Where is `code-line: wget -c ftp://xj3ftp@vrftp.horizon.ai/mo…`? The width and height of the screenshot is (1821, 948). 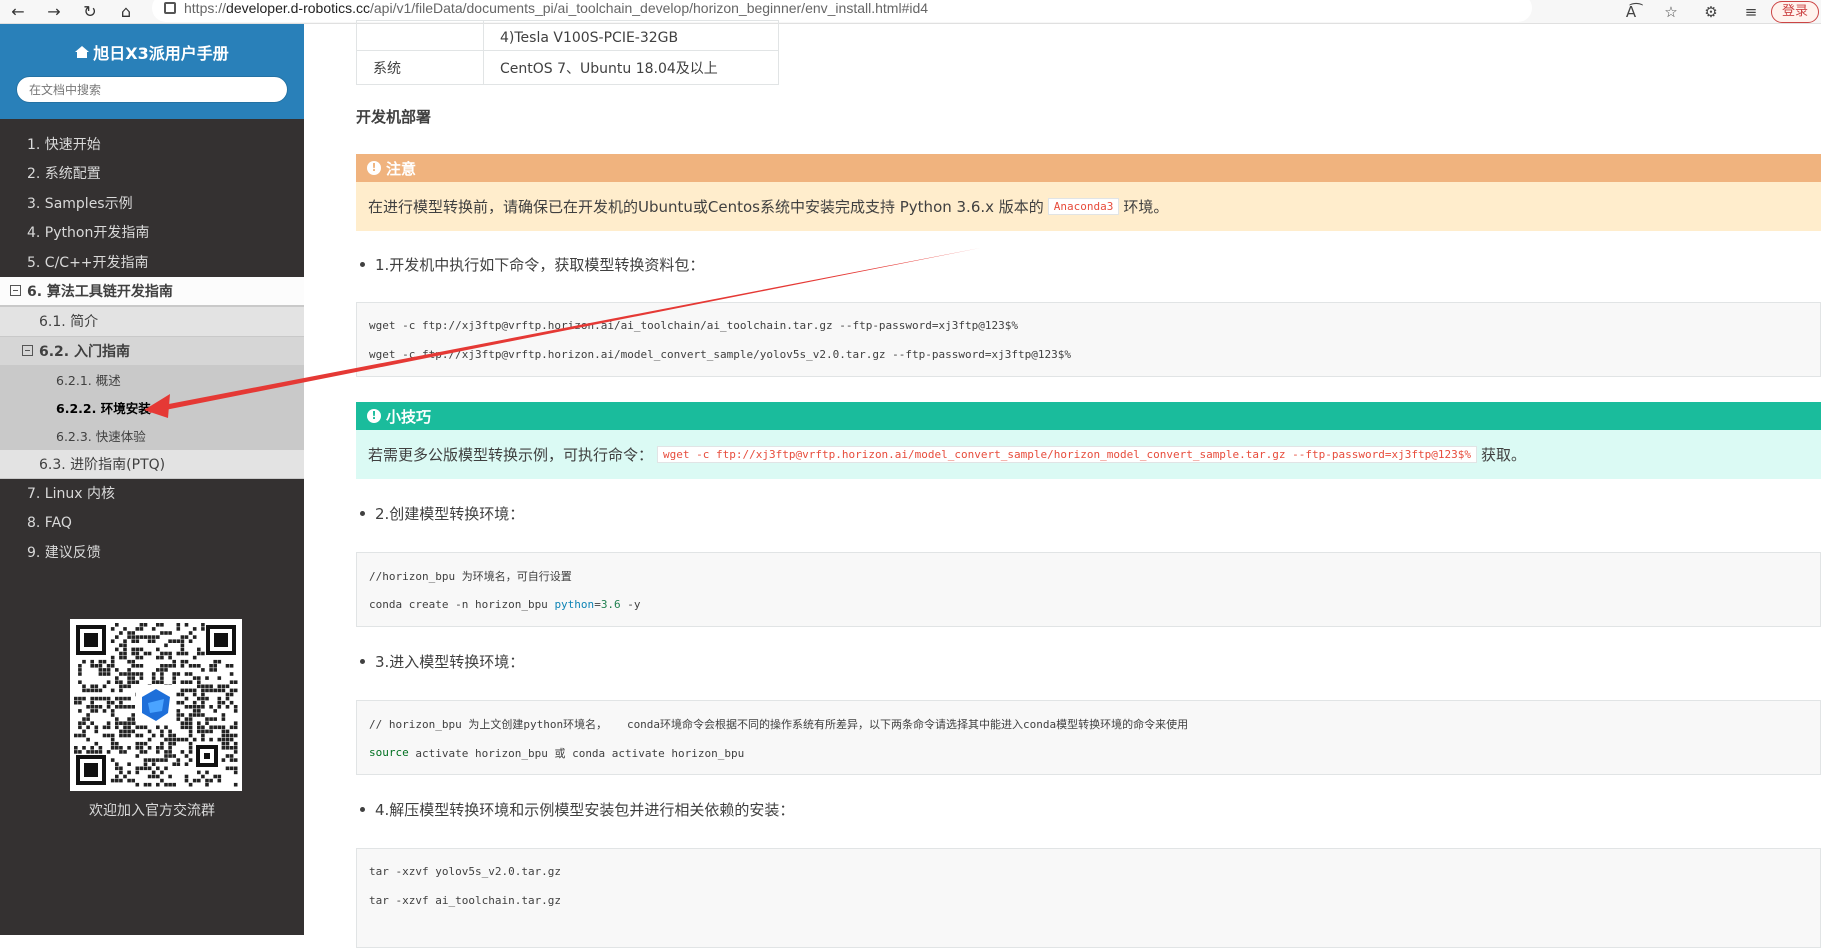
code-line: wget -c ftp://xj3ftp@vrftp.horizon.ai/mo… is located at coordinates (720, 354).